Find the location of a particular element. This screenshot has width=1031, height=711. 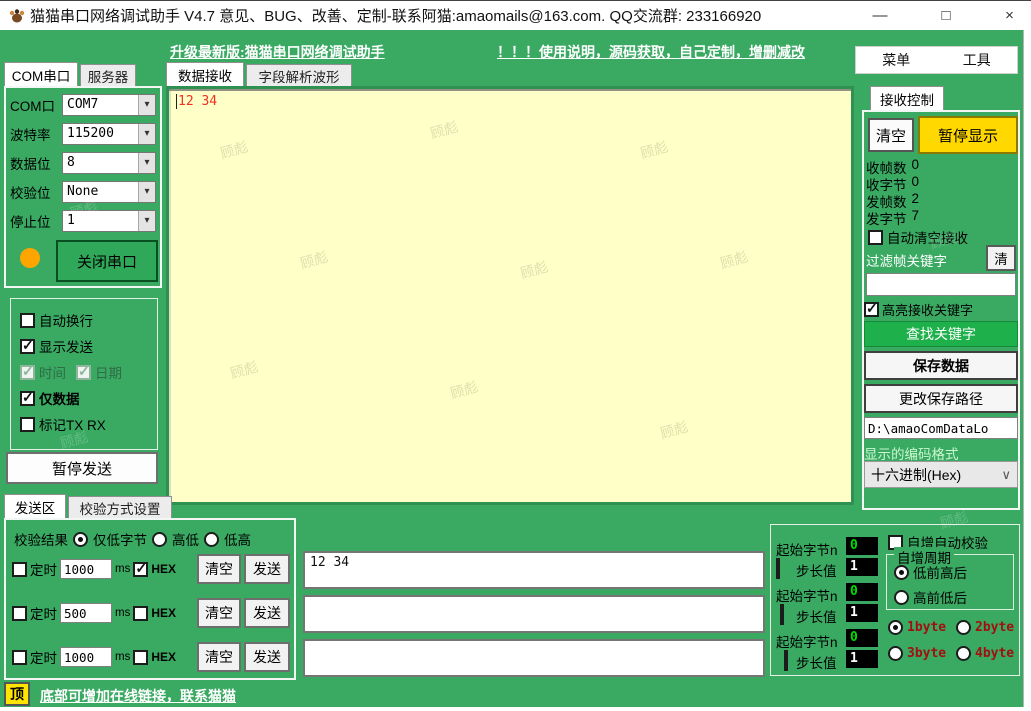

show-send-checkbox is located at coordinates (27, 345).